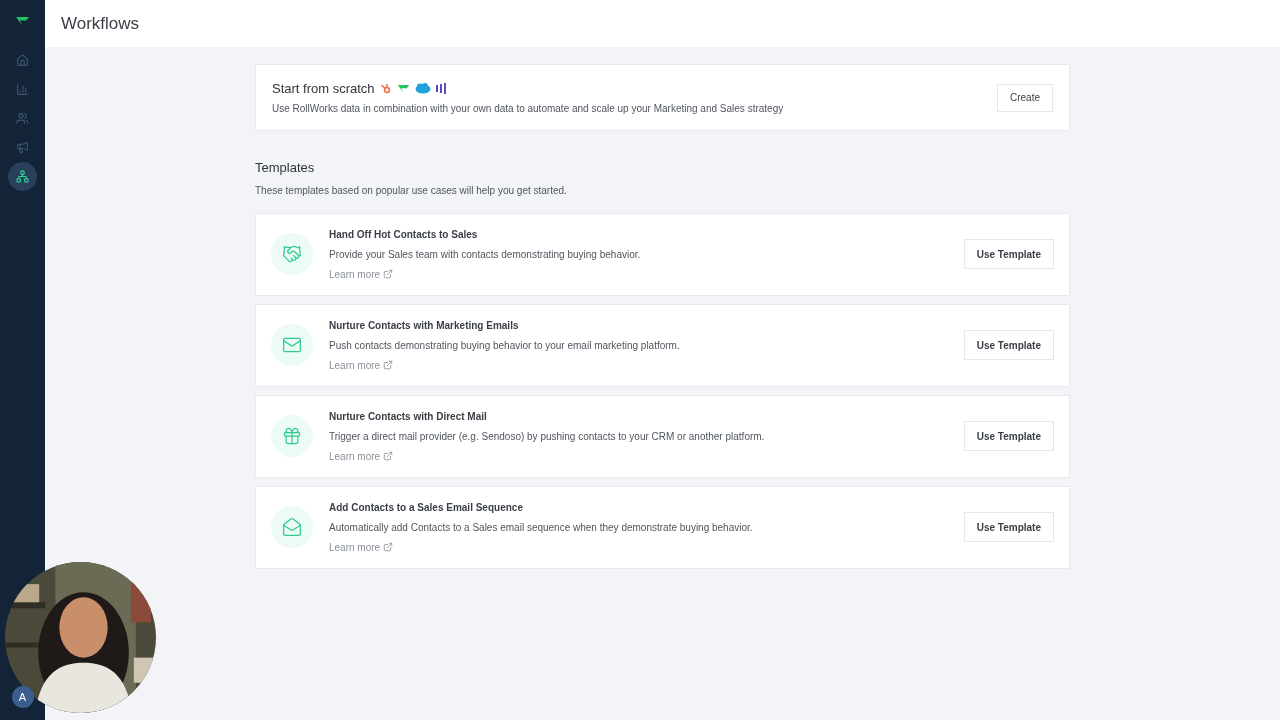 The width and height of the screenshot is (1280, 720). Describe the element at coordinates (403, 88) in the screenshot. I see `chevron-logo-icon` at that location.